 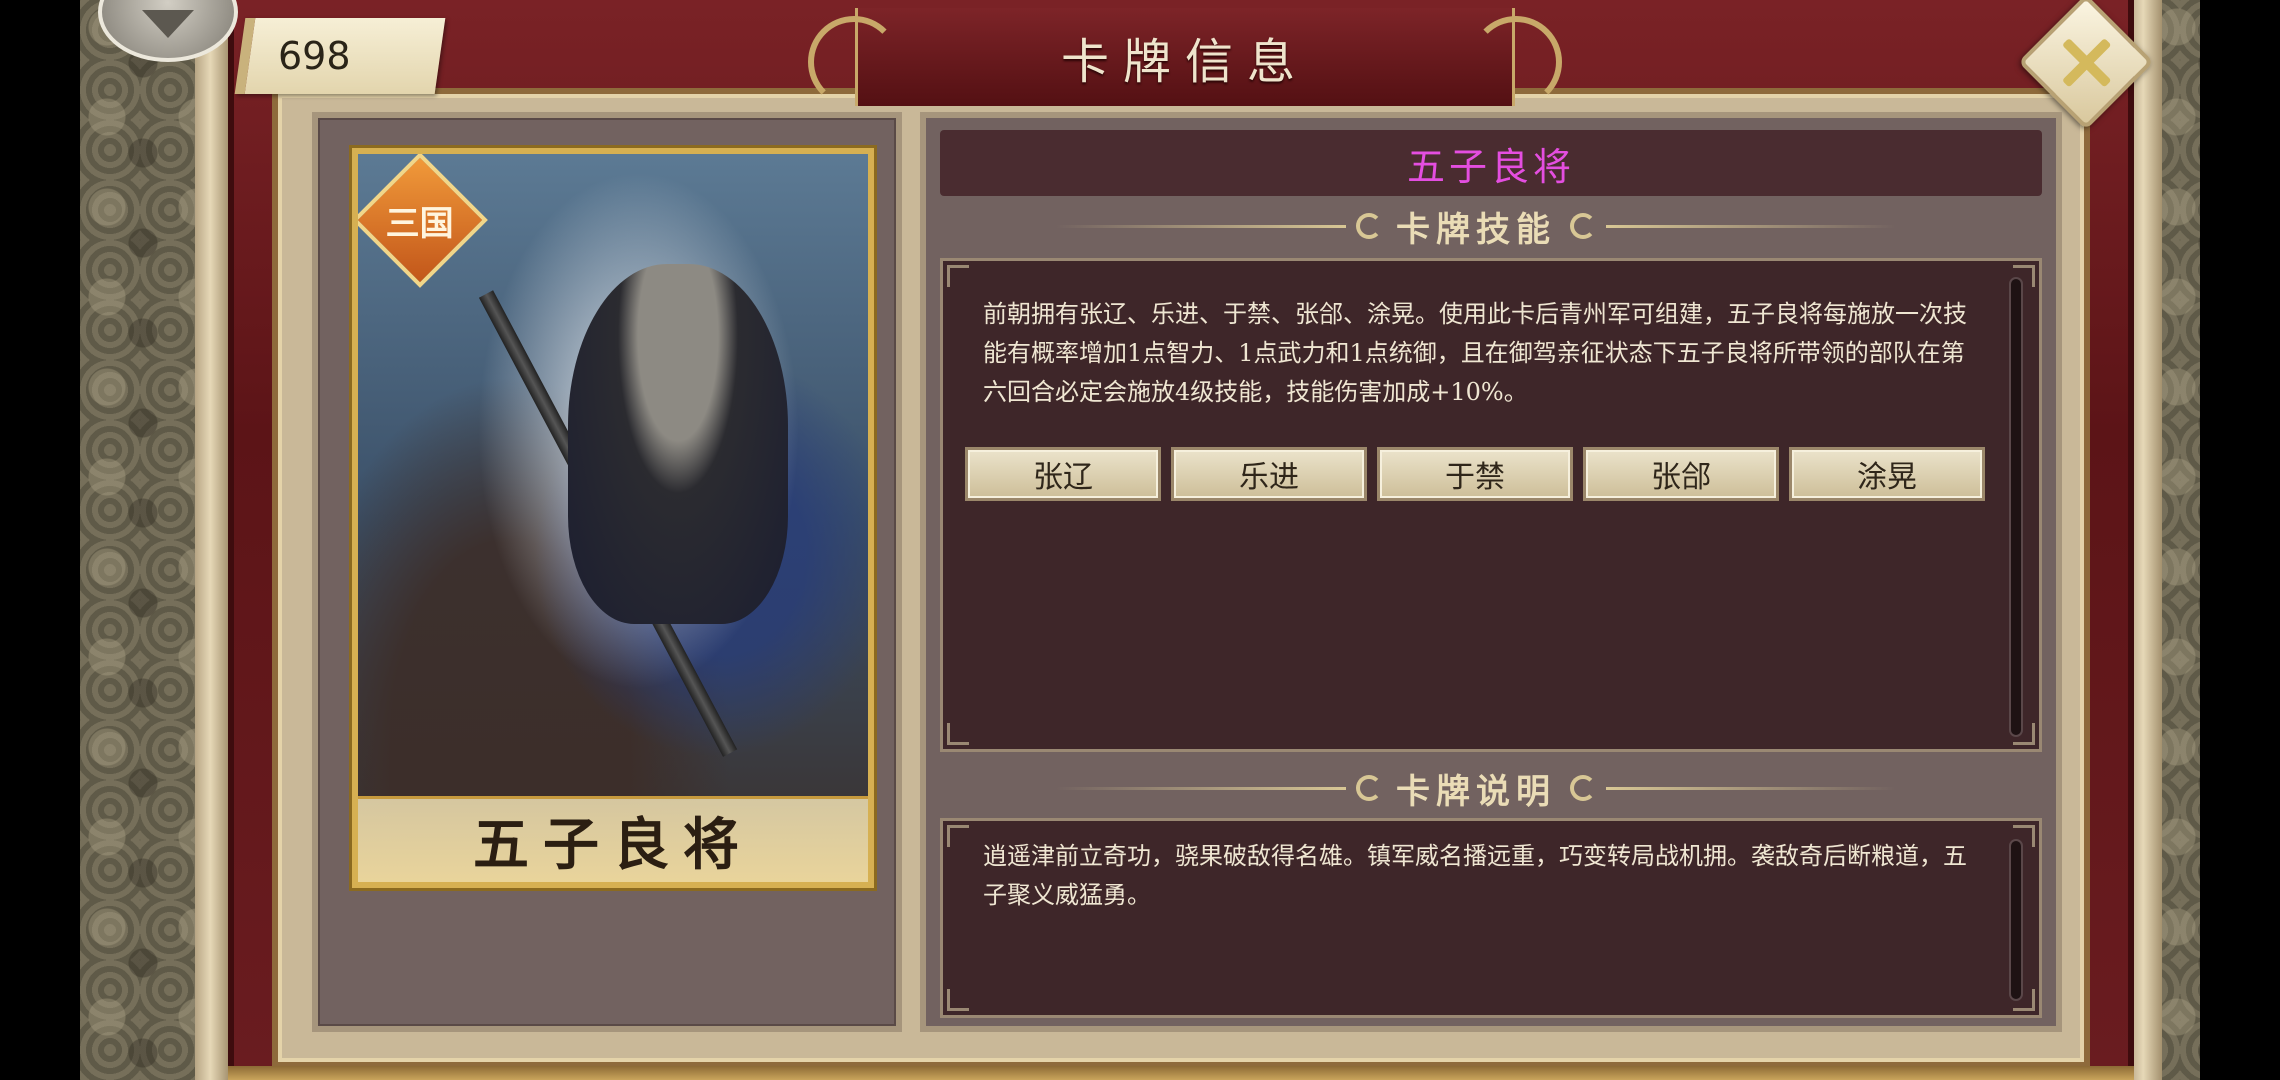 What do you see at coordinates (1476, 229) in the screenshot?
I see `skill-section-title: 卡牌技能` at bounding box center [1476, 229].